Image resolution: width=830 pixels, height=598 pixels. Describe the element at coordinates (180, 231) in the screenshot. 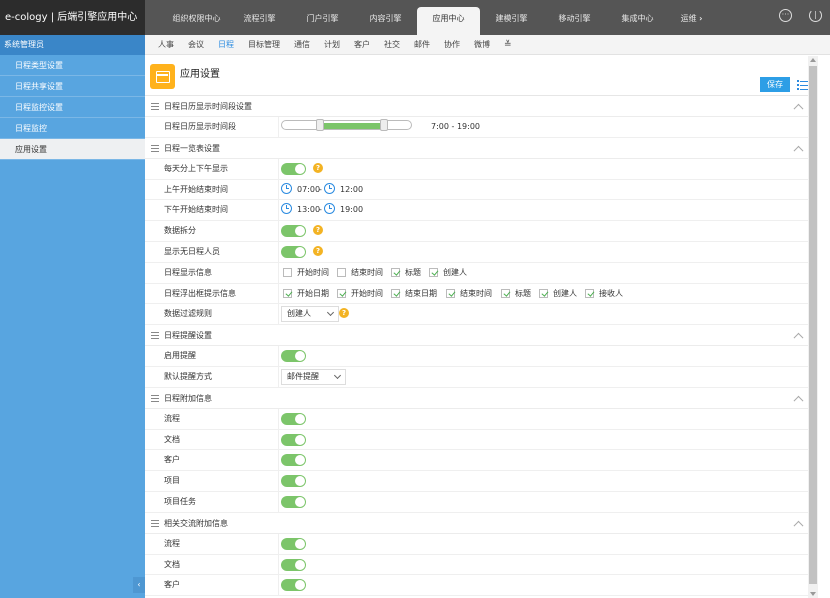

I see `row-label: 数据拆分` at that location.